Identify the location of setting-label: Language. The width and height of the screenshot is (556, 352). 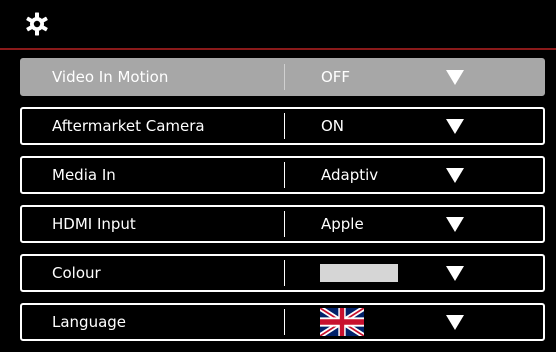
(89, 322).